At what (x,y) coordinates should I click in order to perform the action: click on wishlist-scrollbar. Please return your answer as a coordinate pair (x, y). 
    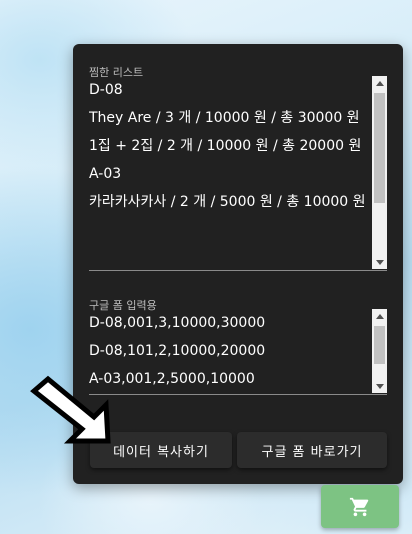
    Looking at the image, I should click on (379, 172).